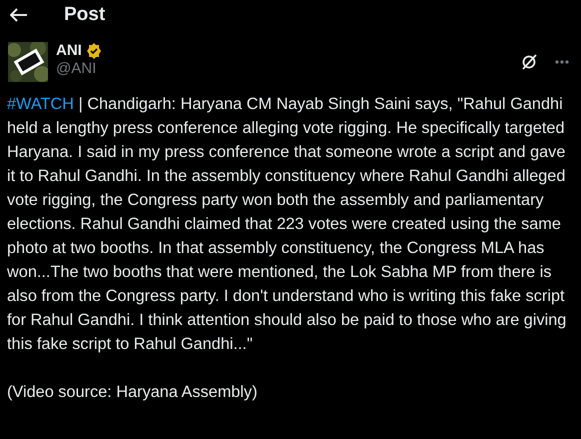 Image resolution: width=581 pixels, height=439 pixels. What do you see at coordinates (85, 15) in the screenshot?
I see `page-title: Post` at bounding box center [85, 15].